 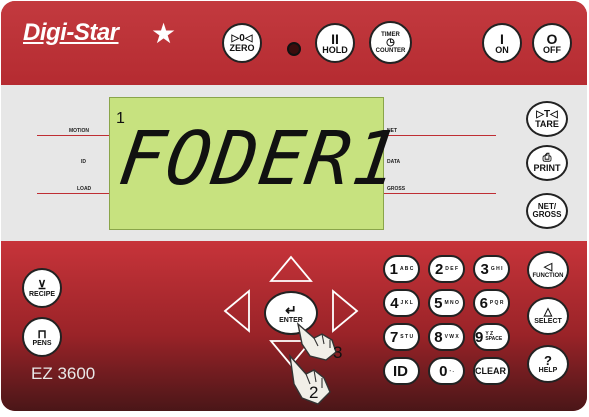 I want to click on key-8: 8V W X, so click(x=446, y=337).